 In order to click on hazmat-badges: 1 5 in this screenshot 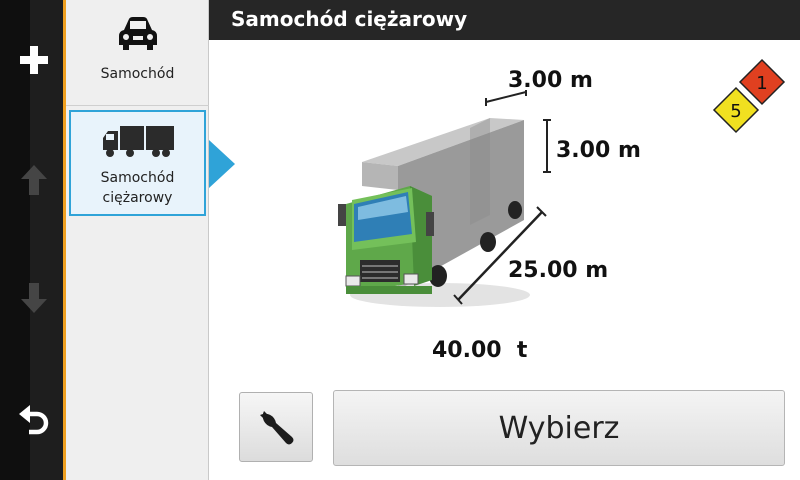, I will do `click(749, 96)`.